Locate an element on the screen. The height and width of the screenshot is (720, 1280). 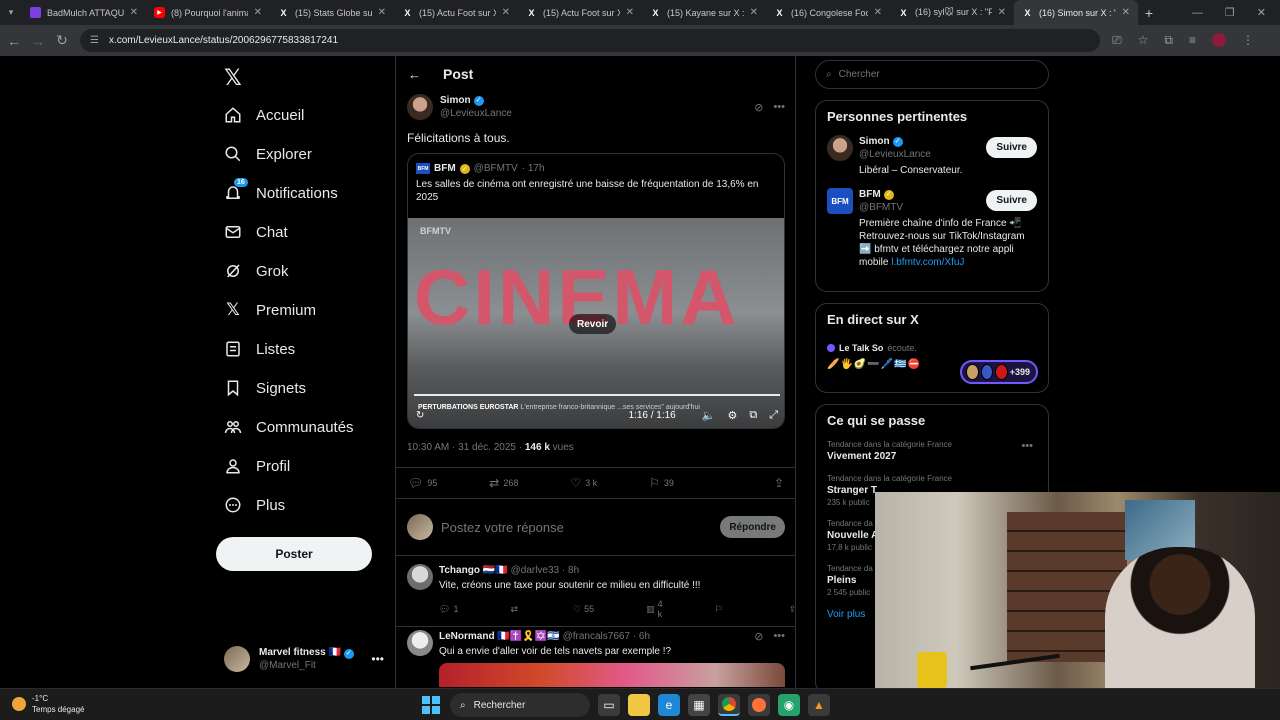
nav-item-profile: Profil is located at coordinates (257, 466).